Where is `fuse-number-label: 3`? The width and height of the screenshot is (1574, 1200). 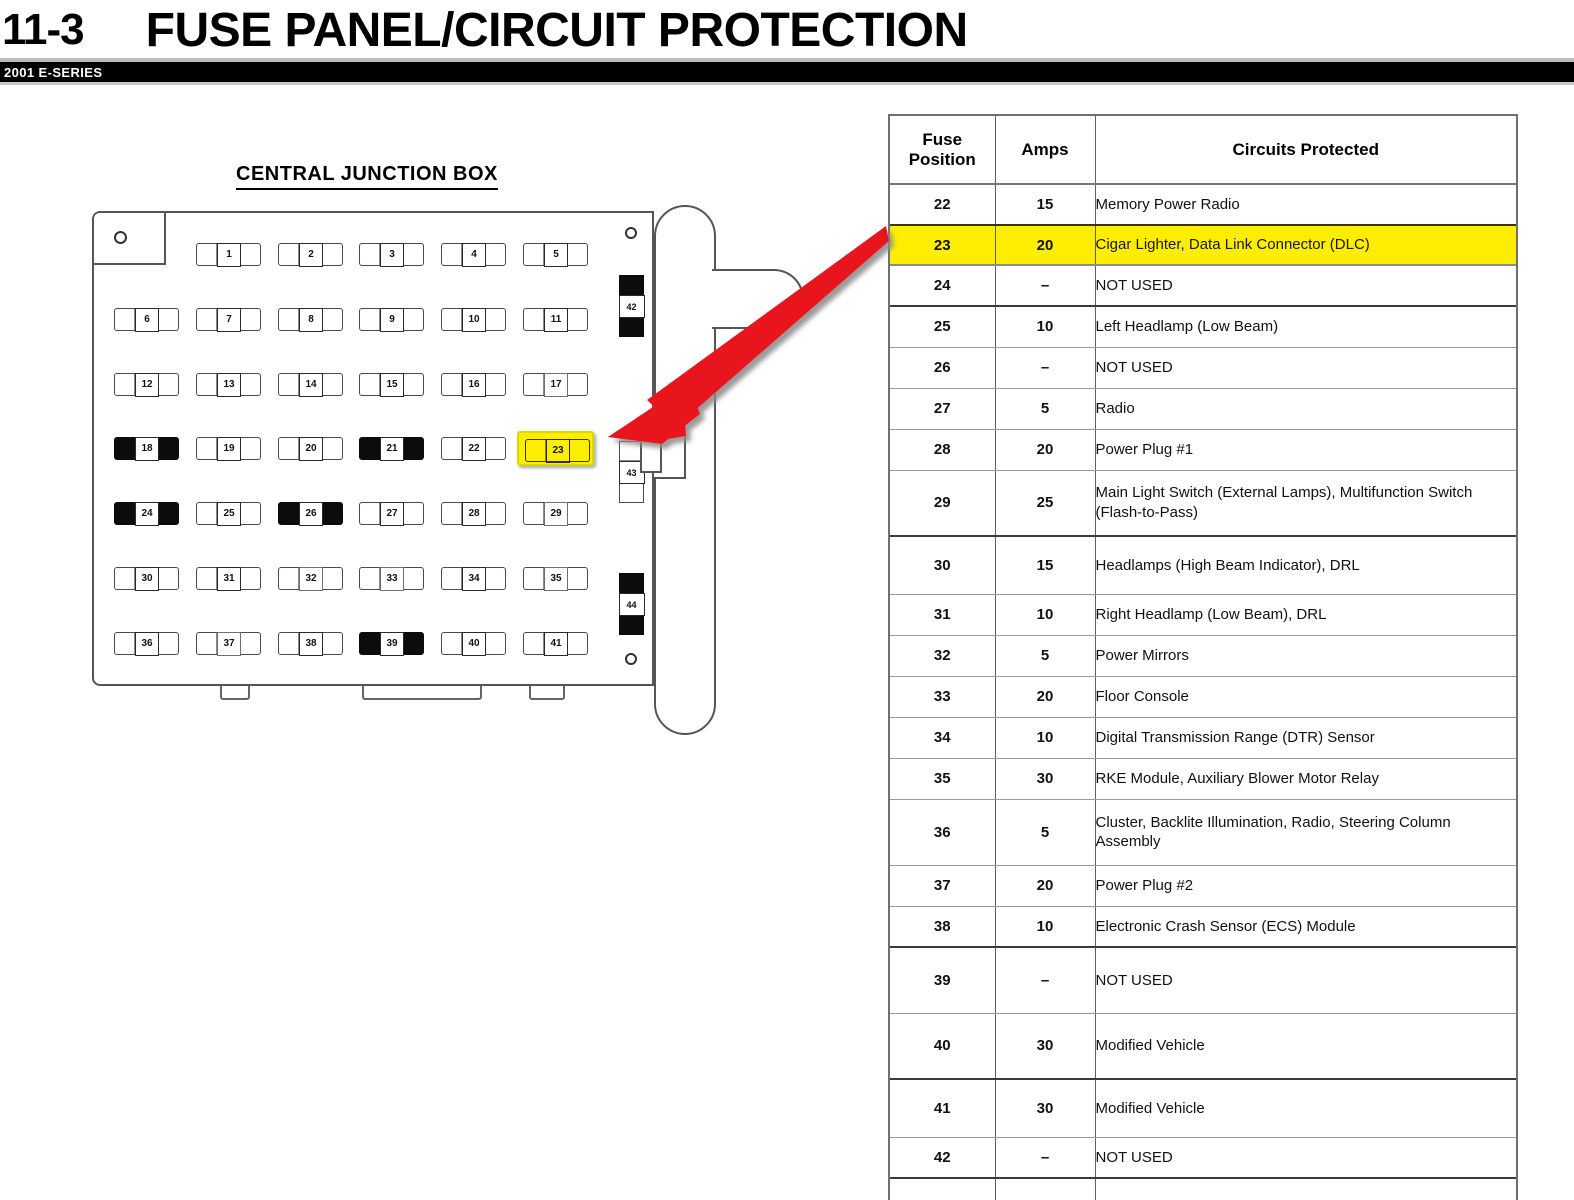 fuse-number-label: 3 is located at coordinates (392, 254).